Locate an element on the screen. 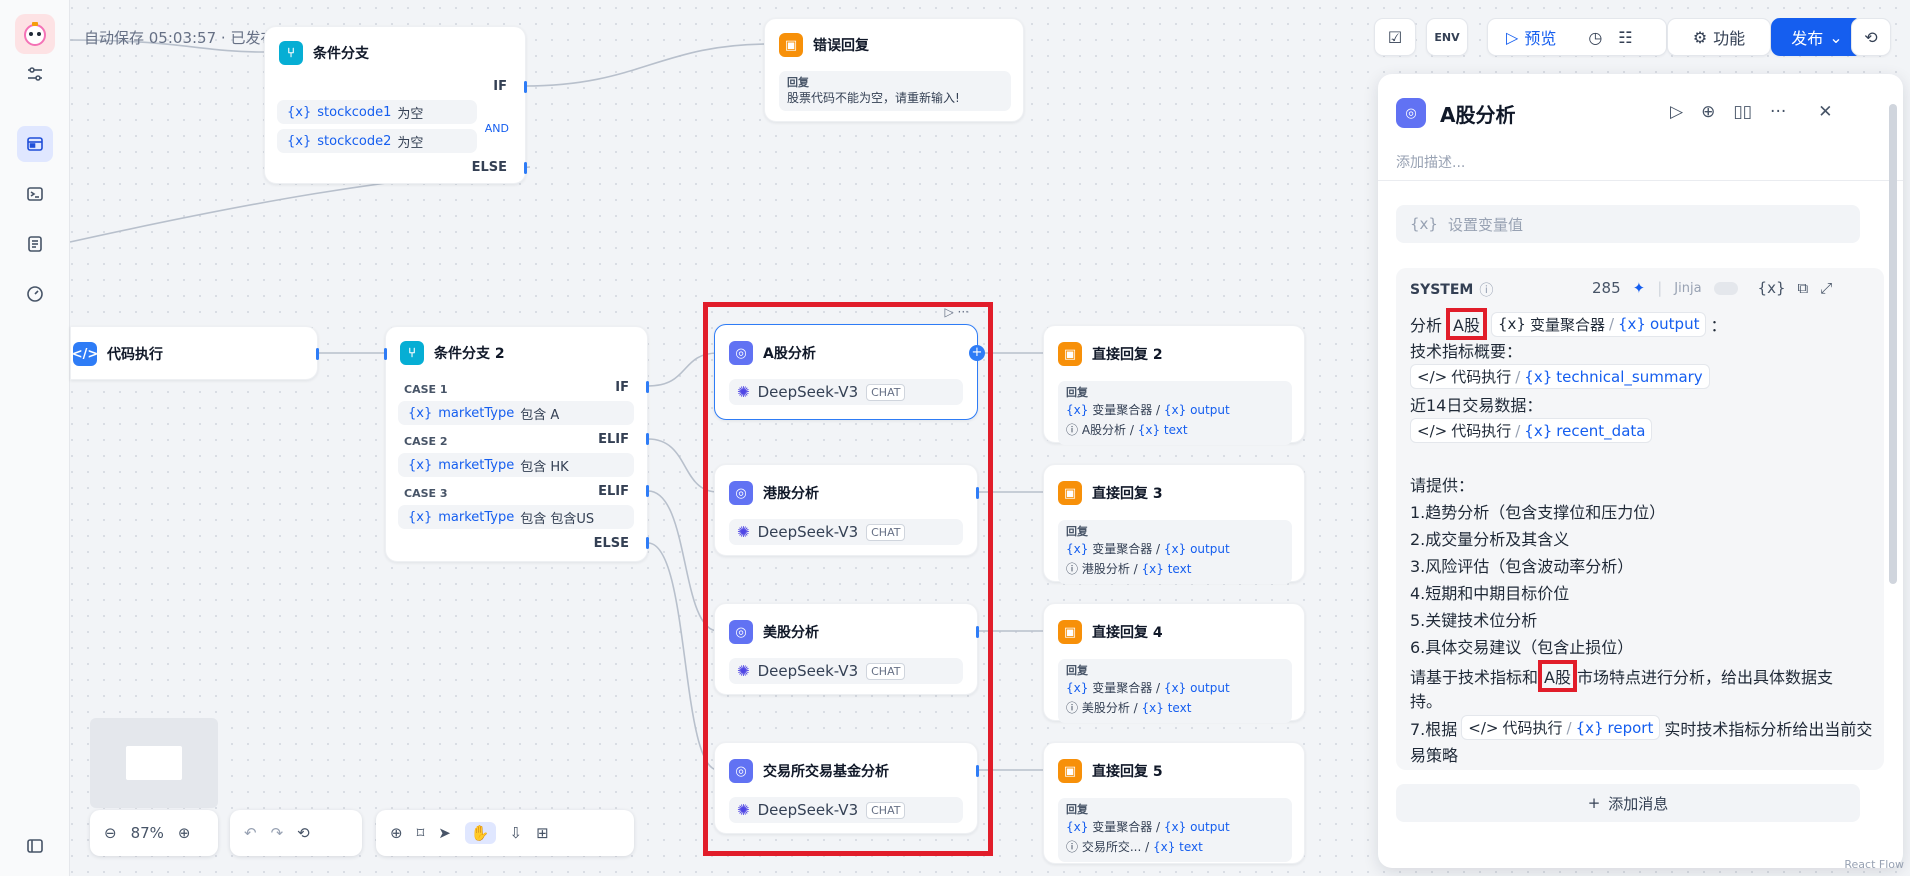  panel-title: A股分析 is located at coordinates (1477, 113).